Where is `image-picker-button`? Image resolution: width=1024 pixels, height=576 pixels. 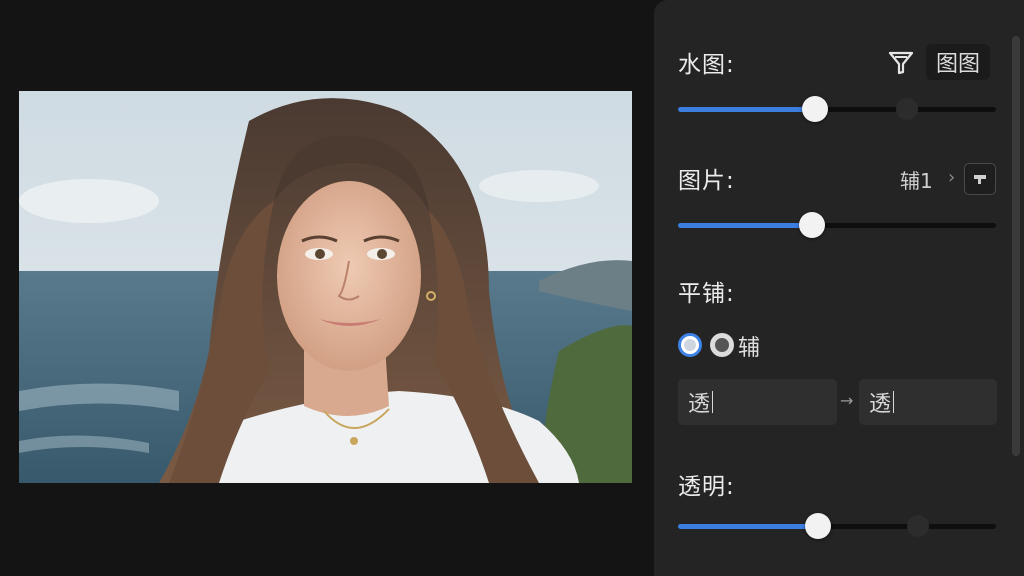 image-picker-button is located at coordinates (980, 179).